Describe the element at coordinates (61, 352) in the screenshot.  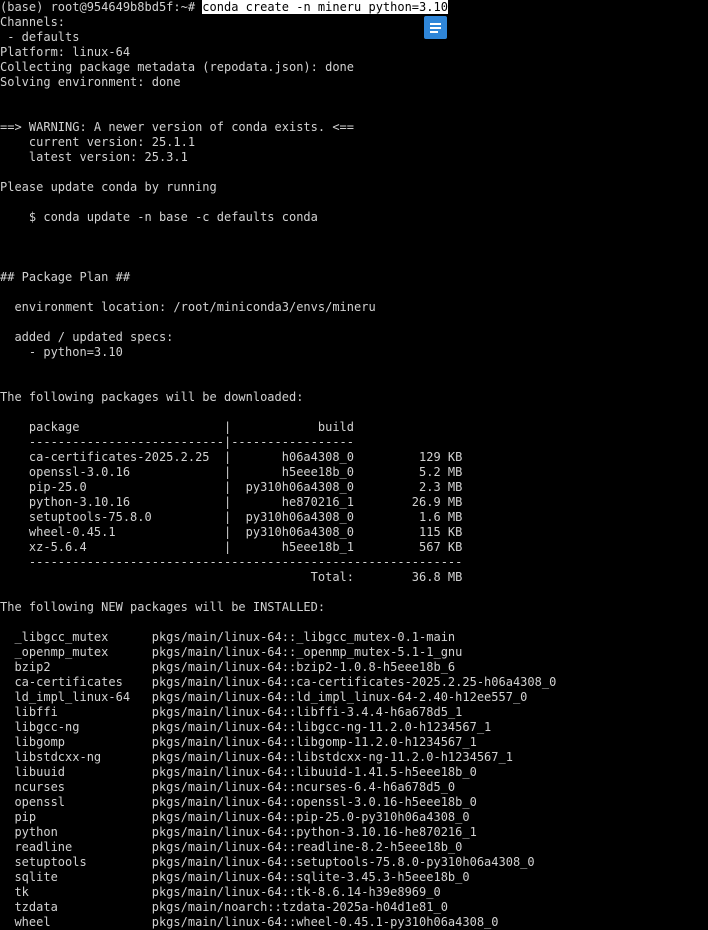
I see `output-line: - python=3.10` at that location.